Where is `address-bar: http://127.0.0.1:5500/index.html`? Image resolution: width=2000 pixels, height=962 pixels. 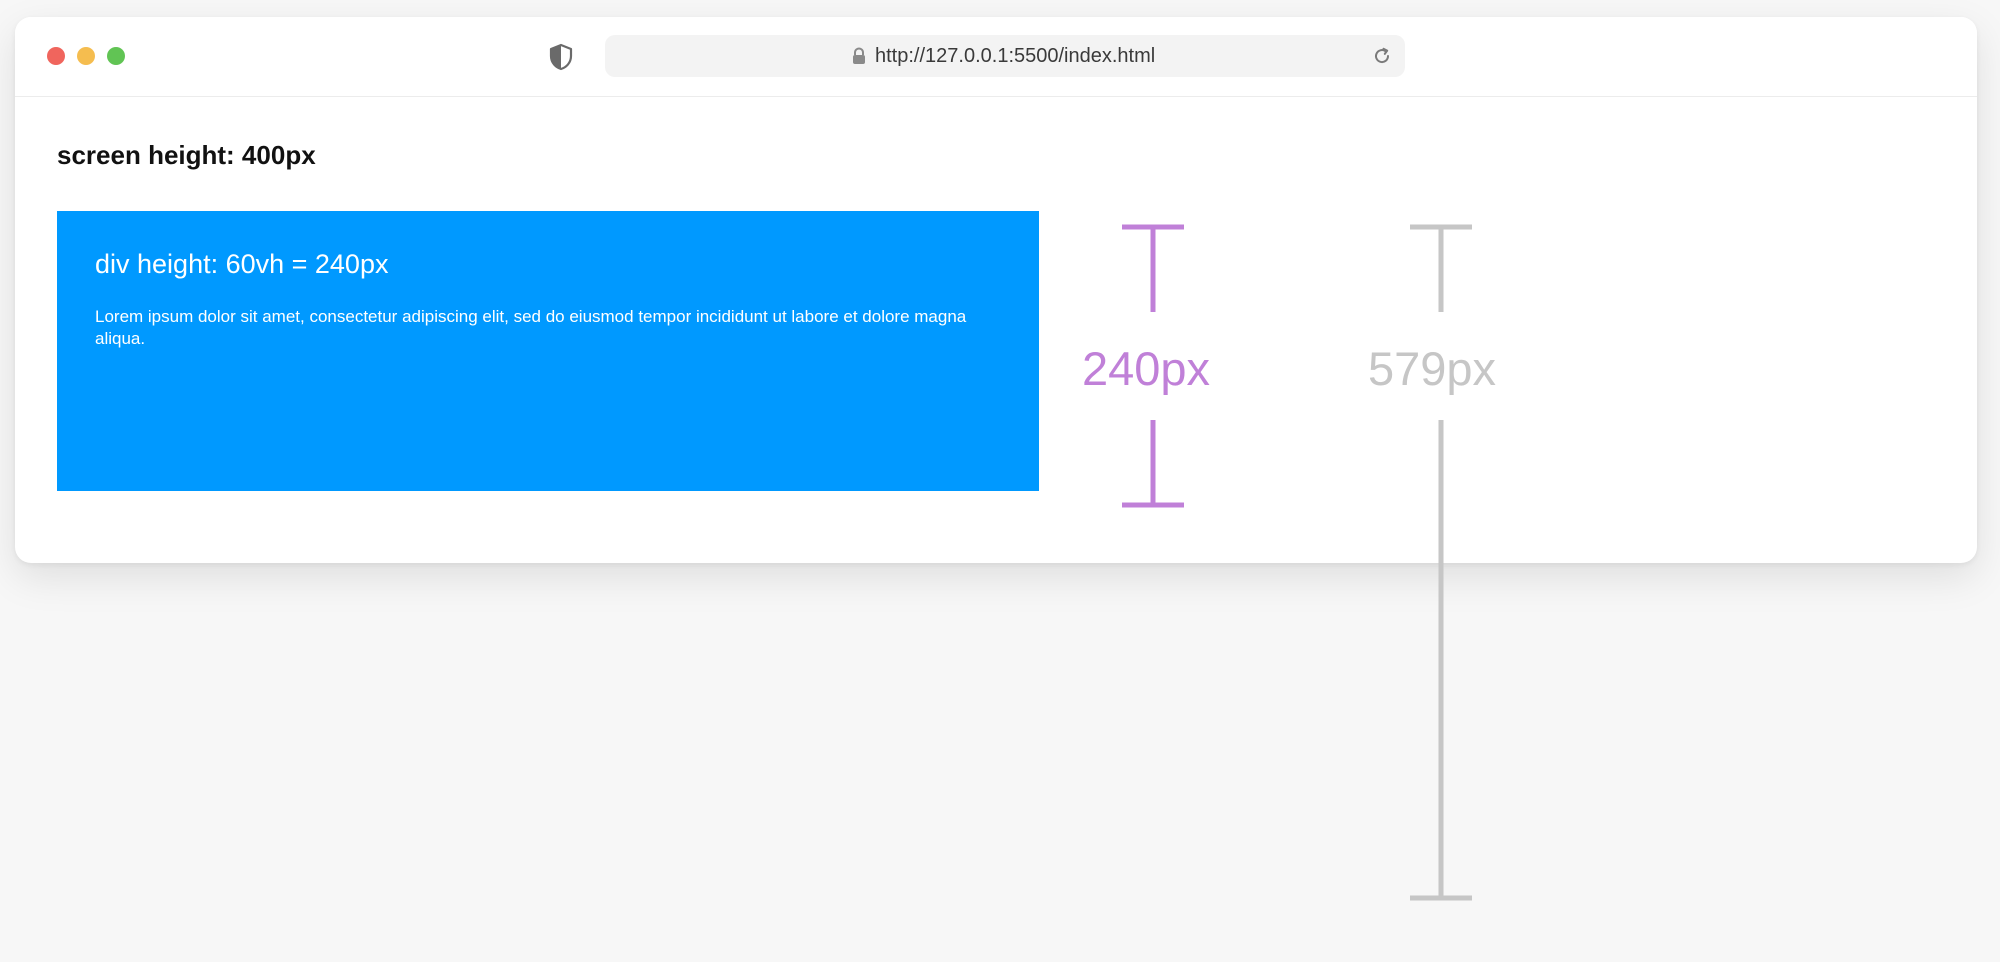 address-bar: http://127.0.0.1:5500/index.html is located at coordinates (1005, 56).